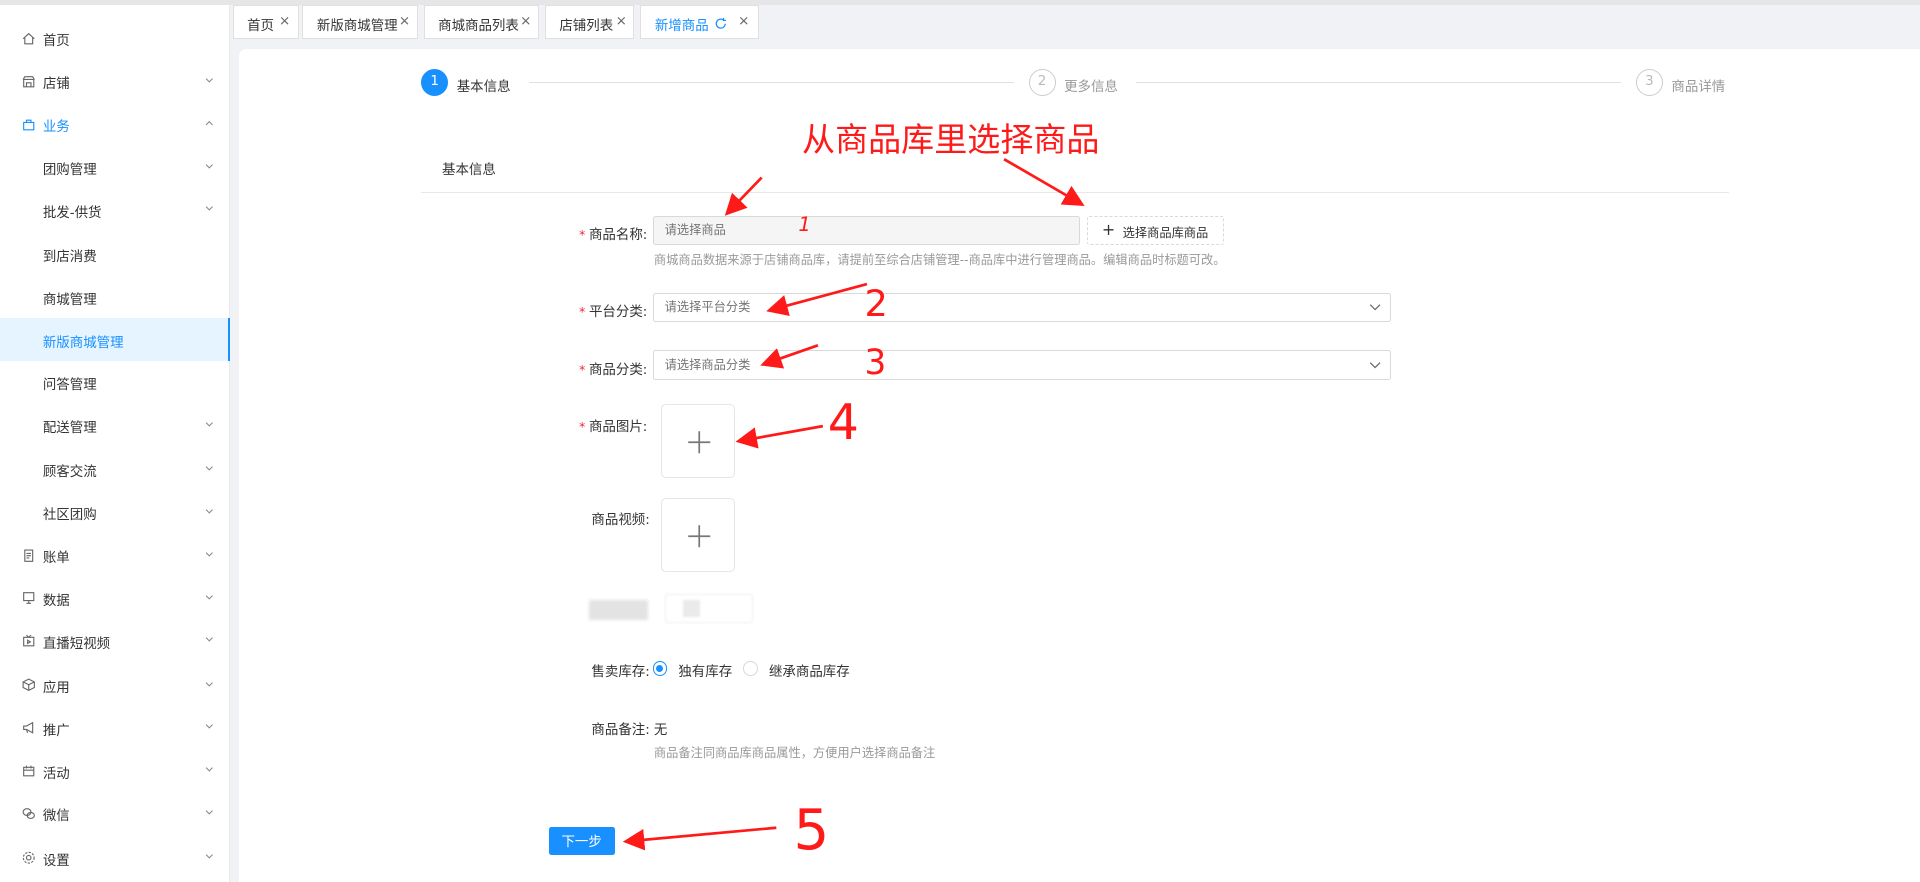 Image resolution: width=1920 pixels, height=882 pixels. Describe the element at coordinates (76, 644) in the screenshot. I see `sidebar-item-label: 直播短视频` at that location.